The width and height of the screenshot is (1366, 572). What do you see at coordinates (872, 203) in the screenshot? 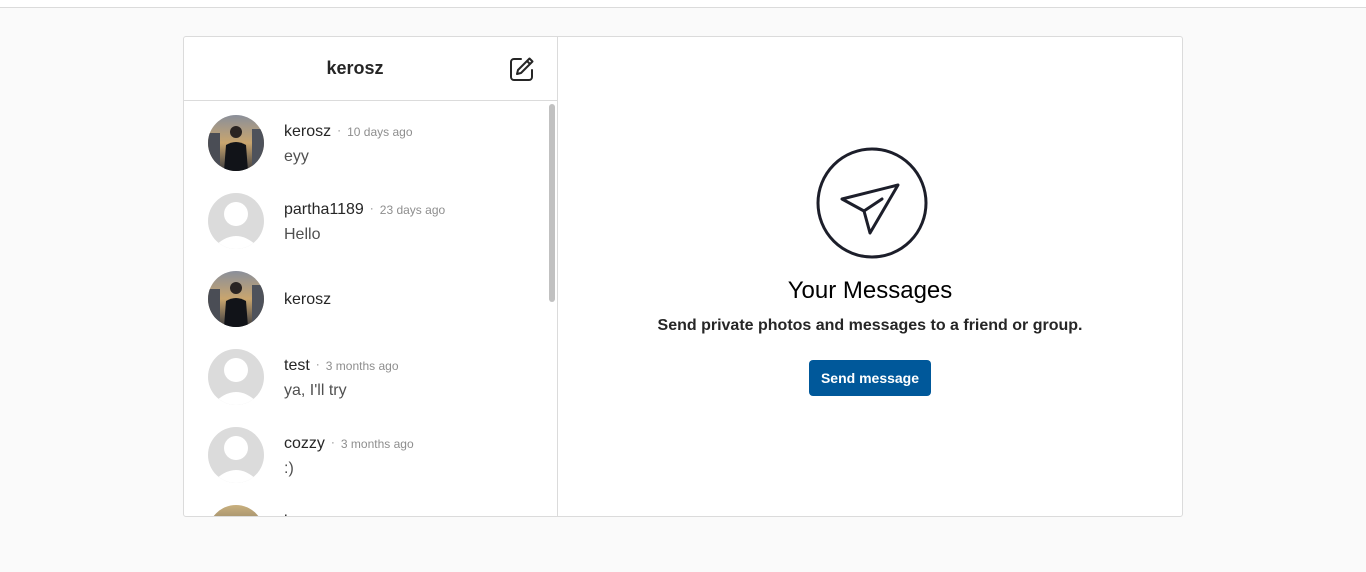
I see `paper-plane-icon` at bounding box center [872, 203].